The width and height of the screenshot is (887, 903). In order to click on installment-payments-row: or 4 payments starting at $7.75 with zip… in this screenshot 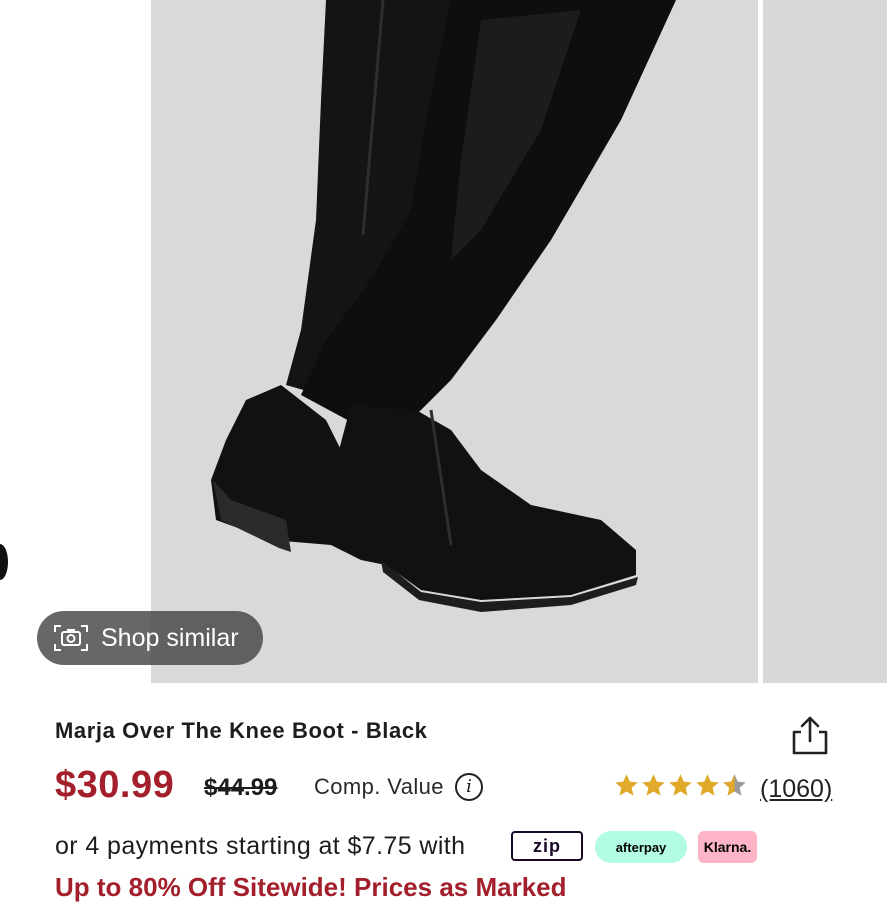, I will do `click(470, 848)`.